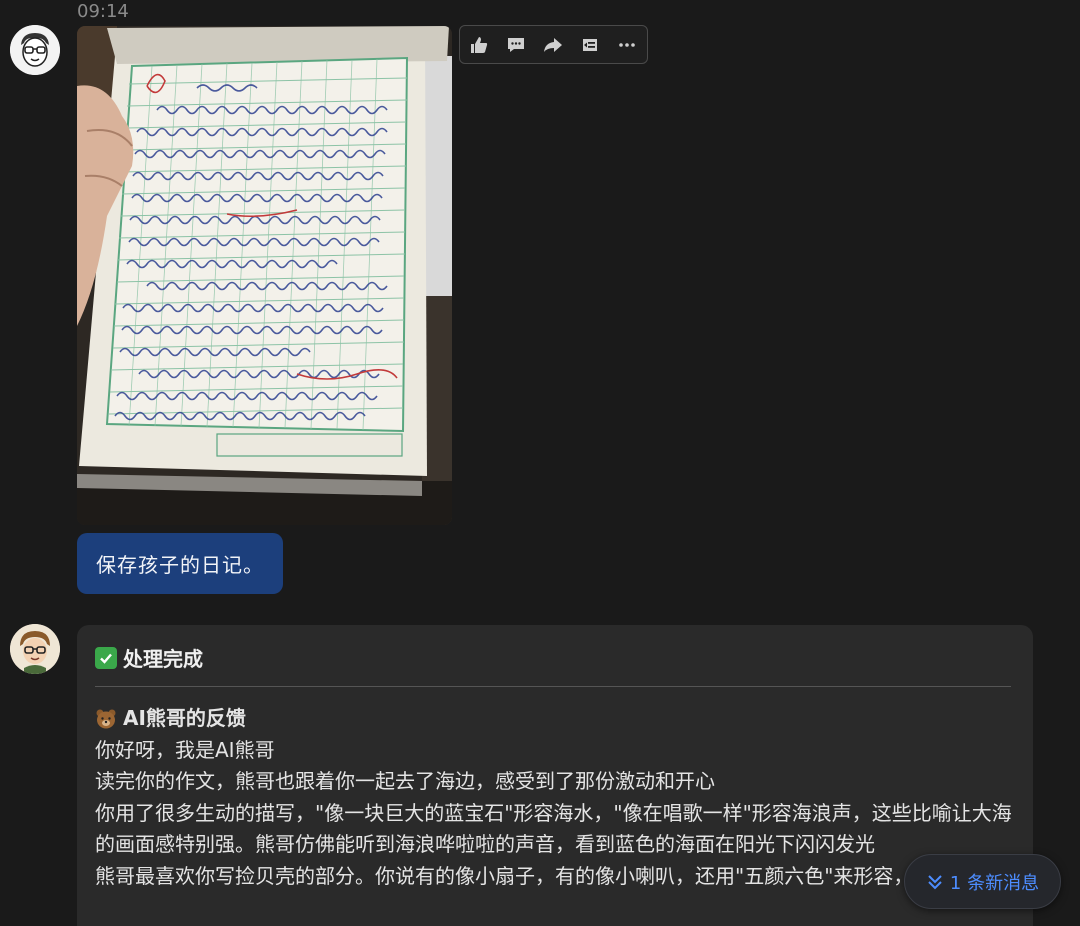 The height and width of the screenshot is (926, 1080). I want to click on message-action-toolbar, so click(553, 44).